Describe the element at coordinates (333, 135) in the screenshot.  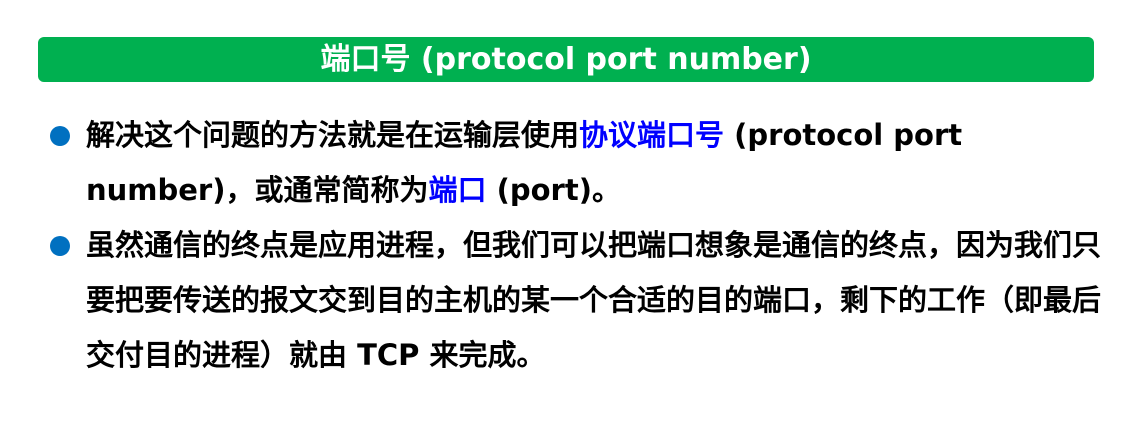
I see `bullet-1-text-a: 解决这个问题的方法就是在运输层使用` at that location.